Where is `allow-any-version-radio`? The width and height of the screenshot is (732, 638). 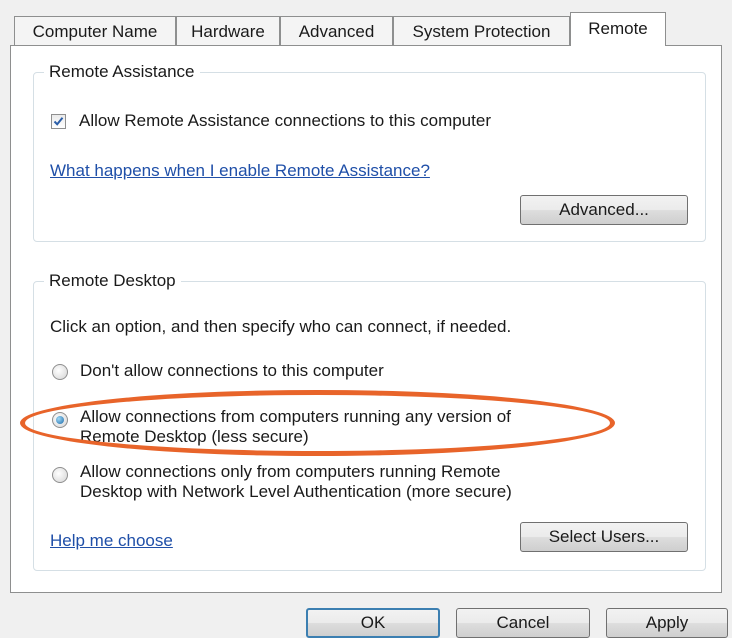 allow-any-version-radio is located at coordinates (60, 420).